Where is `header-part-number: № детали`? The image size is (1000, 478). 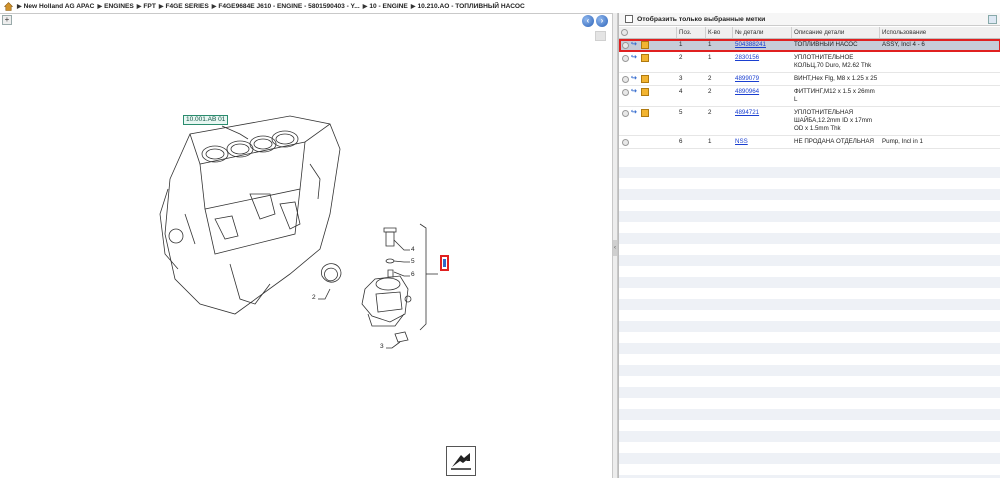 header-part-number: № детали is located at coordinates (762, 32).